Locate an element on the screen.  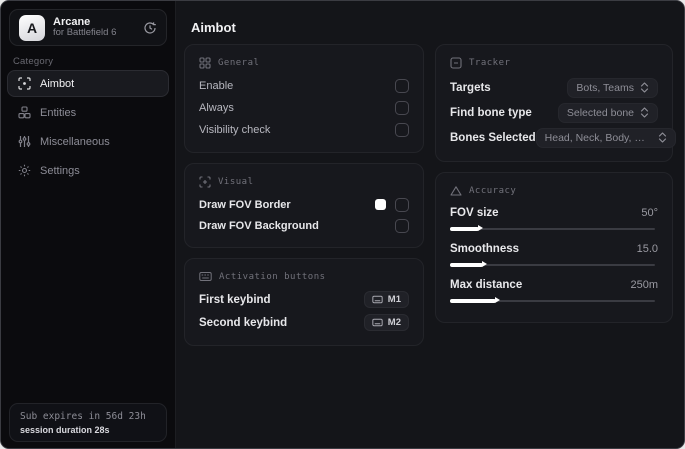
keybind-row-first: First keybind M1 is located at coordinates (304, 299).